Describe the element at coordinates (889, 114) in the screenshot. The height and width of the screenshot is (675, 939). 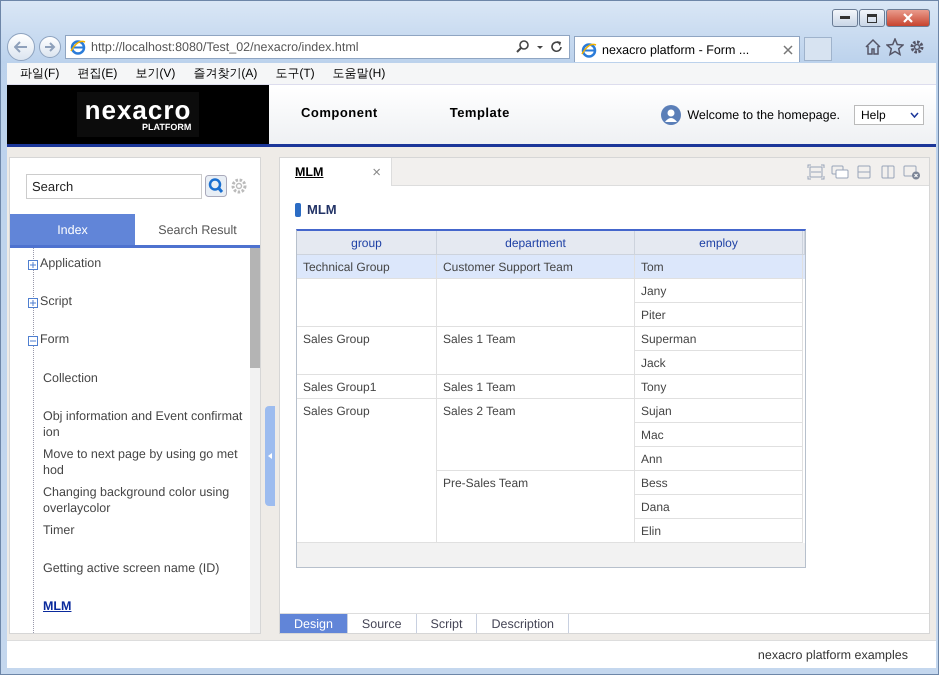
I see `help-dropdown: Help` at that location.